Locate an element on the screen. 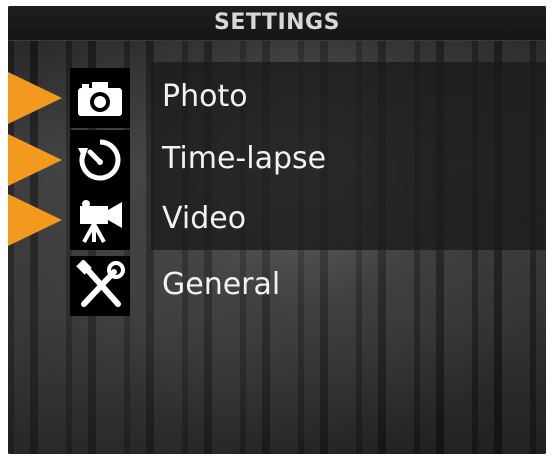 This screenshot has height=462, width=554. menu-item-time-lapse: Time-lapse is located at coordinates (277, 160).